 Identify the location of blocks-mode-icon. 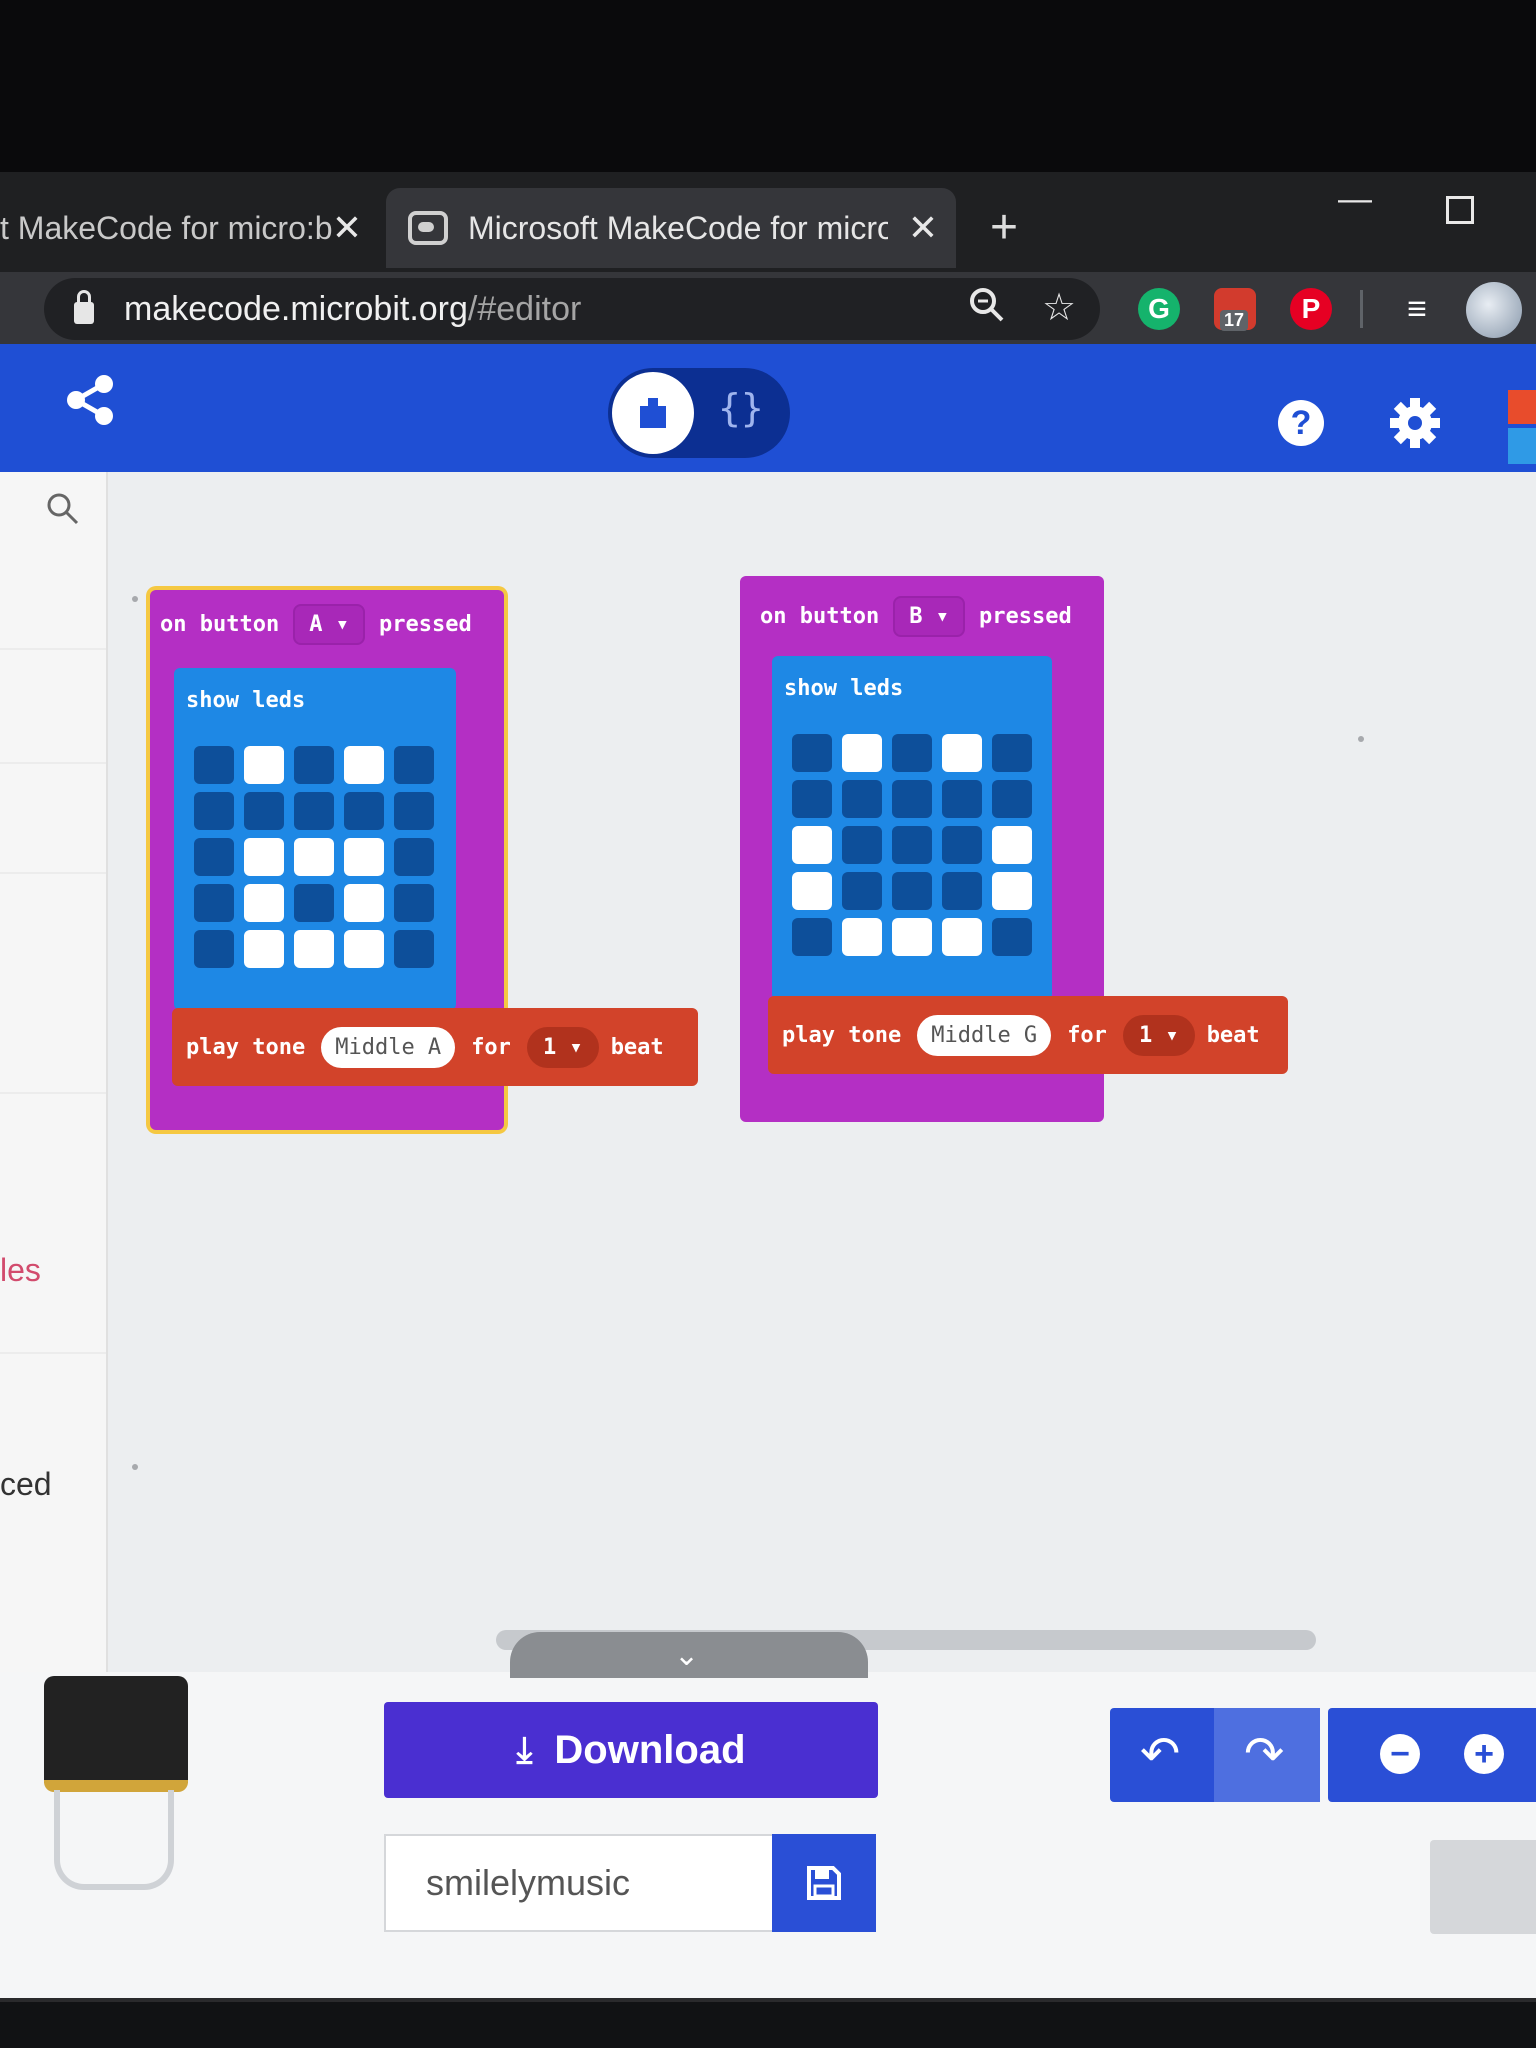
(653, 413).